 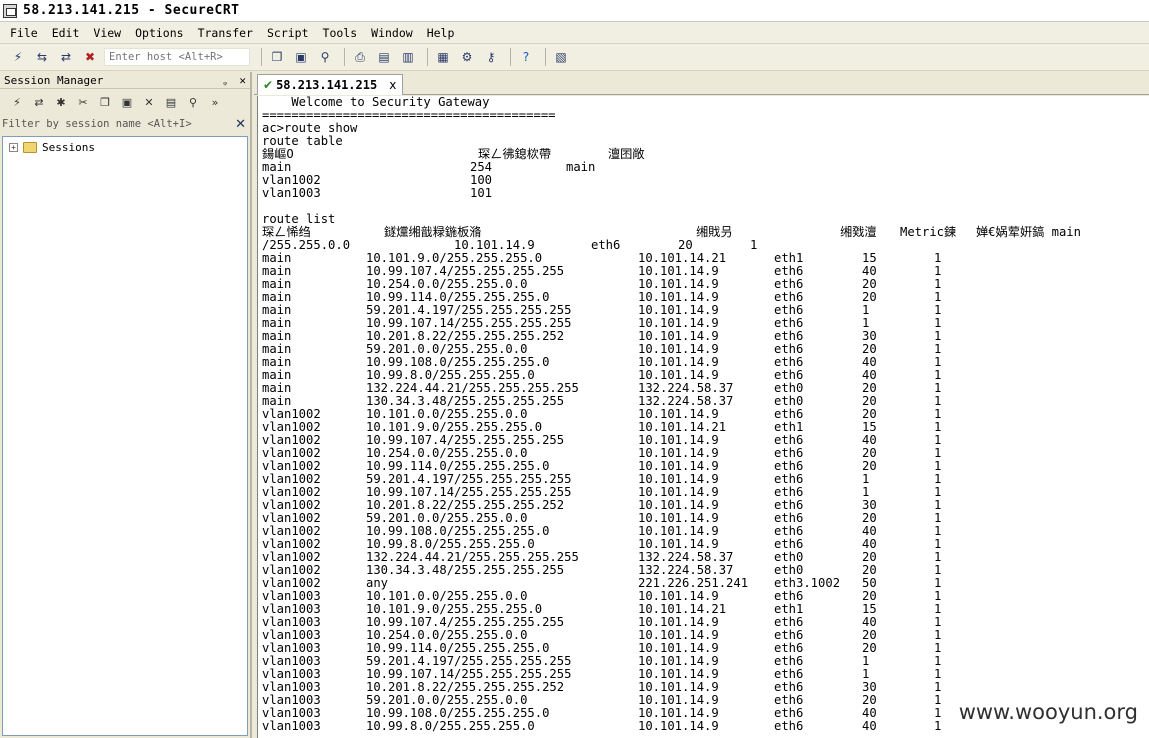 I want to click on tree-item-sessions: + Sessions, so click(x=128, y=147).